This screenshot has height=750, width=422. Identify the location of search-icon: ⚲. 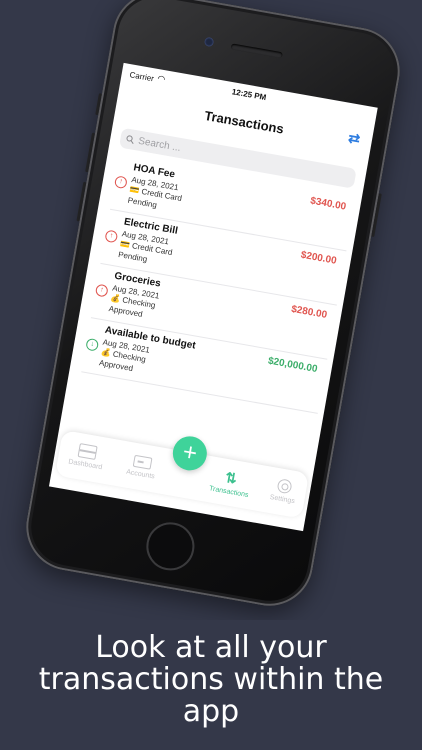
(131, 139).